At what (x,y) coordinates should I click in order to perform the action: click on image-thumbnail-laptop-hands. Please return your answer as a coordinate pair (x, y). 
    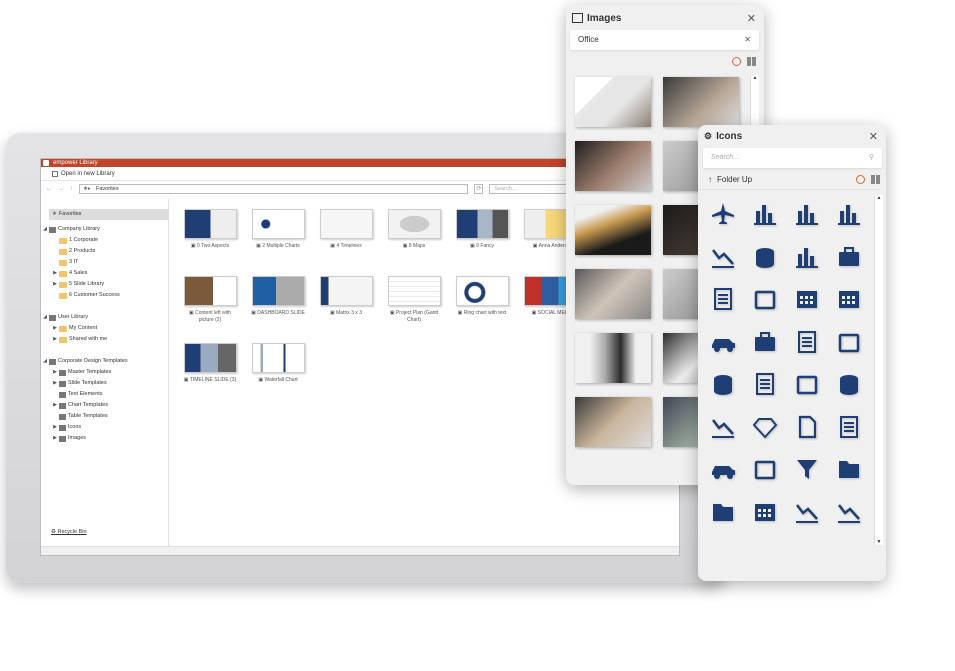
    Looking at the image, I should click on (613, 166).